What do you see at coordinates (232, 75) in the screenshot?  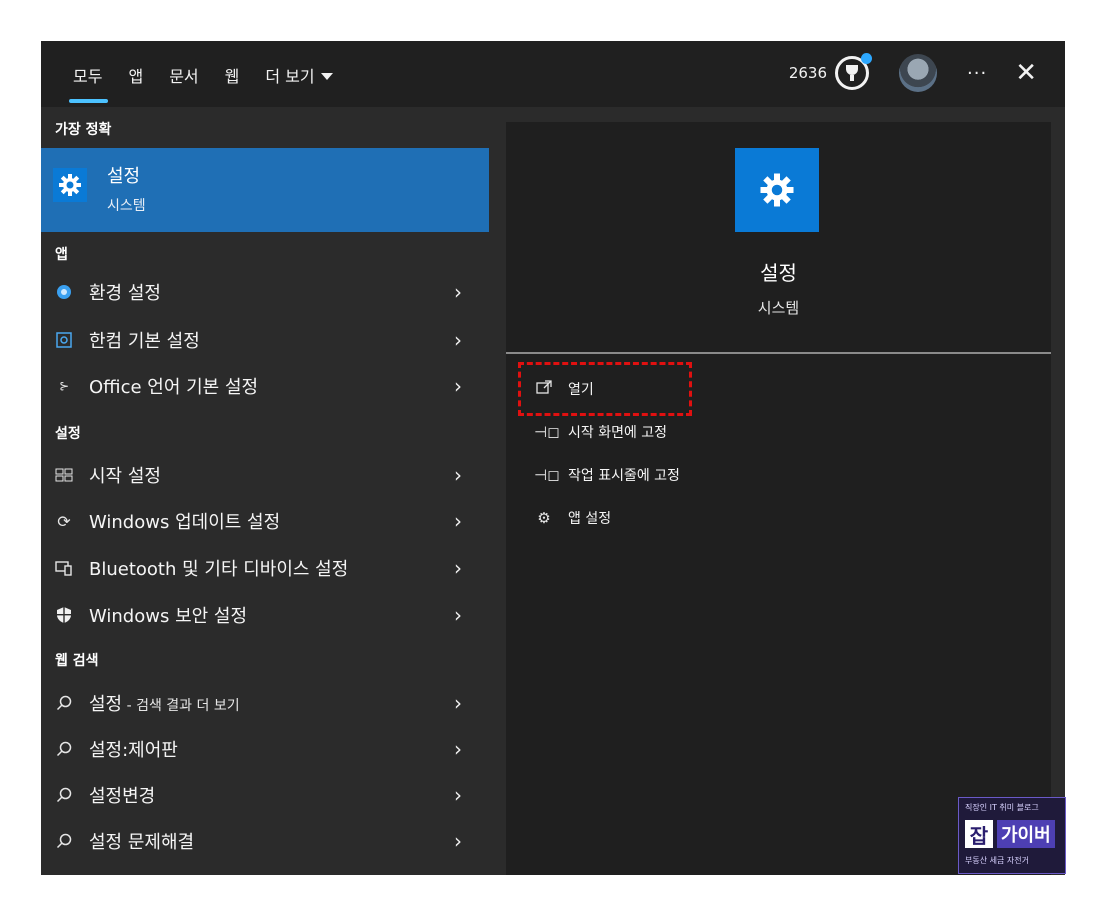 I see `tab-web: 웹` at bounding box center [232, 75].